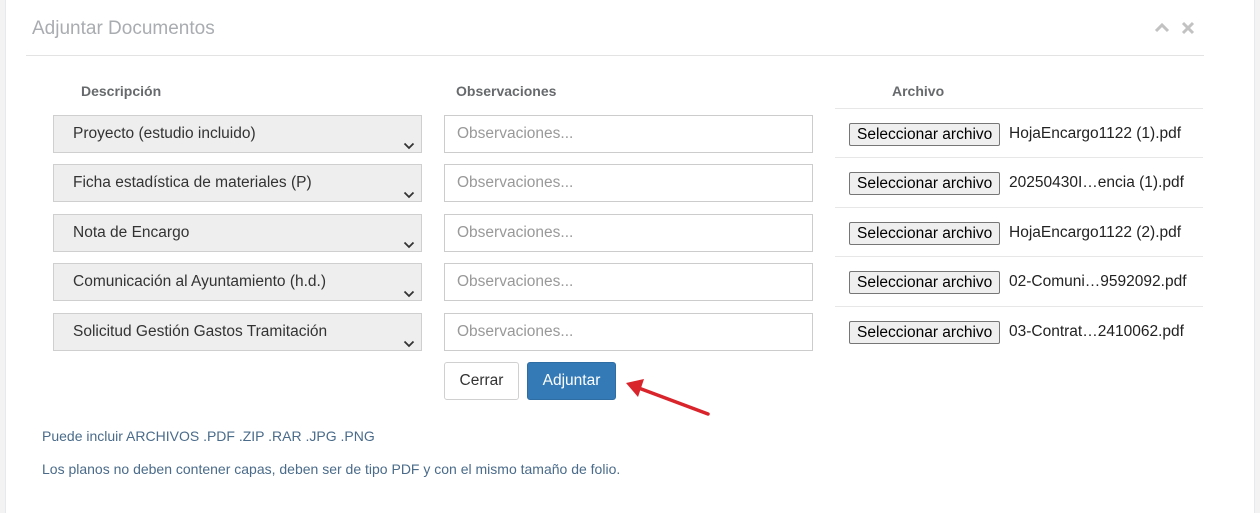 This screenshot has width=1260, height=513. Describe the element at coordinates (1095, 133) in the screenshot. I see `file-name: HojaEncargo1122 (1).pdf` at that location.